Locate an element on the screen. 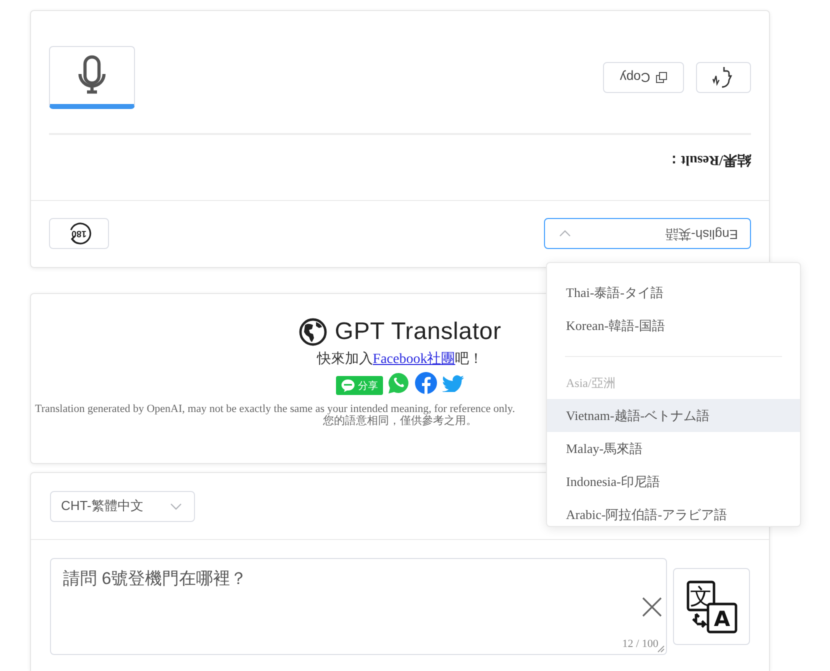 Image resolution: width=830 pixels, height=671 pixels. language-option: Indonesia-印尼語 is located at coordinates (673, 481).